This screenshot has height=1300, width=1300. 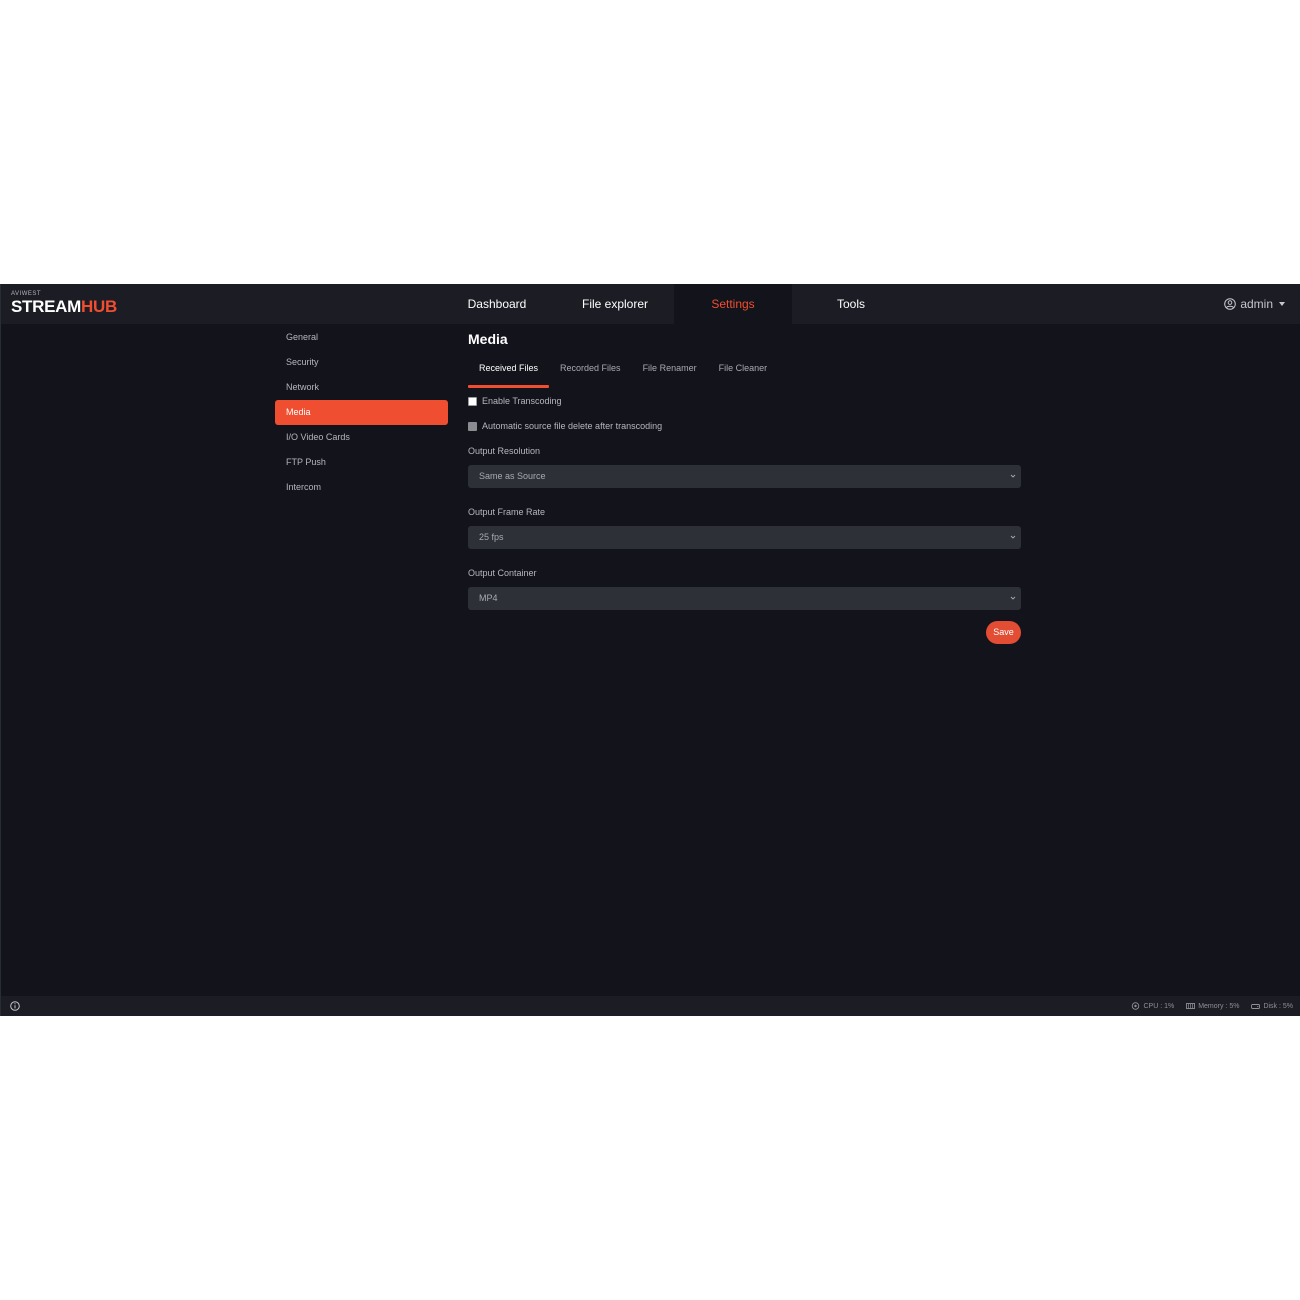 I want to click on sidebar-item-security: Security, so click(x=361, y=362).